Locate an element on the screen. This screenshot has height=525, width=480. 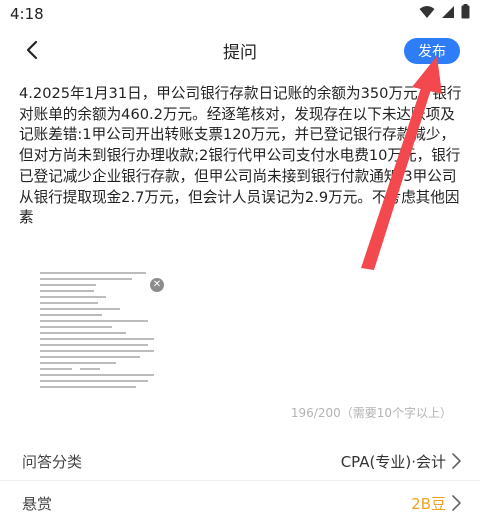
close-icon: ✕ is located at coordinates (157, 284).